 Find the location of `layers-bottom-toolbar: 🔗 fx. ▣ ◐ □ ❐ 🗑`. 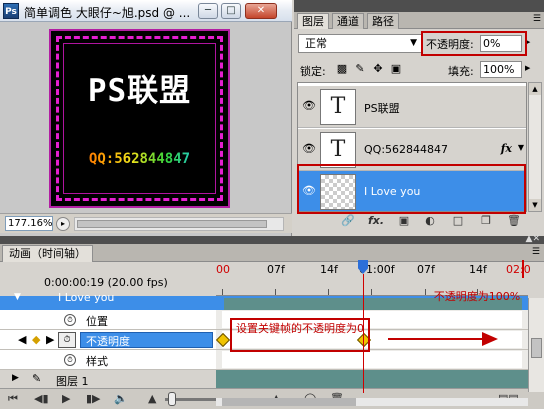

layers-bottom-toolbar: 🔗 fx. ▣ ◐ □ ❐ 🗑 is located at coordinates (419, 221).